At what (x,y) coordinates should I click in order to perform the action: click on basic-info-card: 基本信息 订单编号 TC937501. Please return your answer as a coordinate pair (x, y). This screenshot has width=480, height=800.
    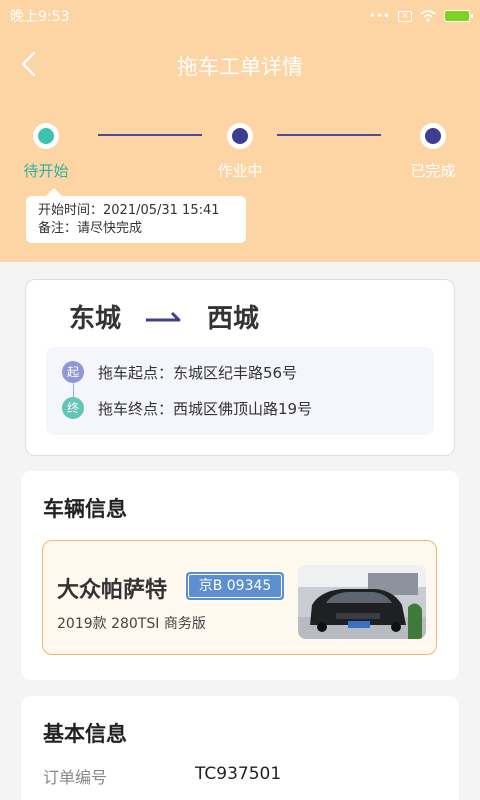
    Looking at the image, I should click on (240, 748).